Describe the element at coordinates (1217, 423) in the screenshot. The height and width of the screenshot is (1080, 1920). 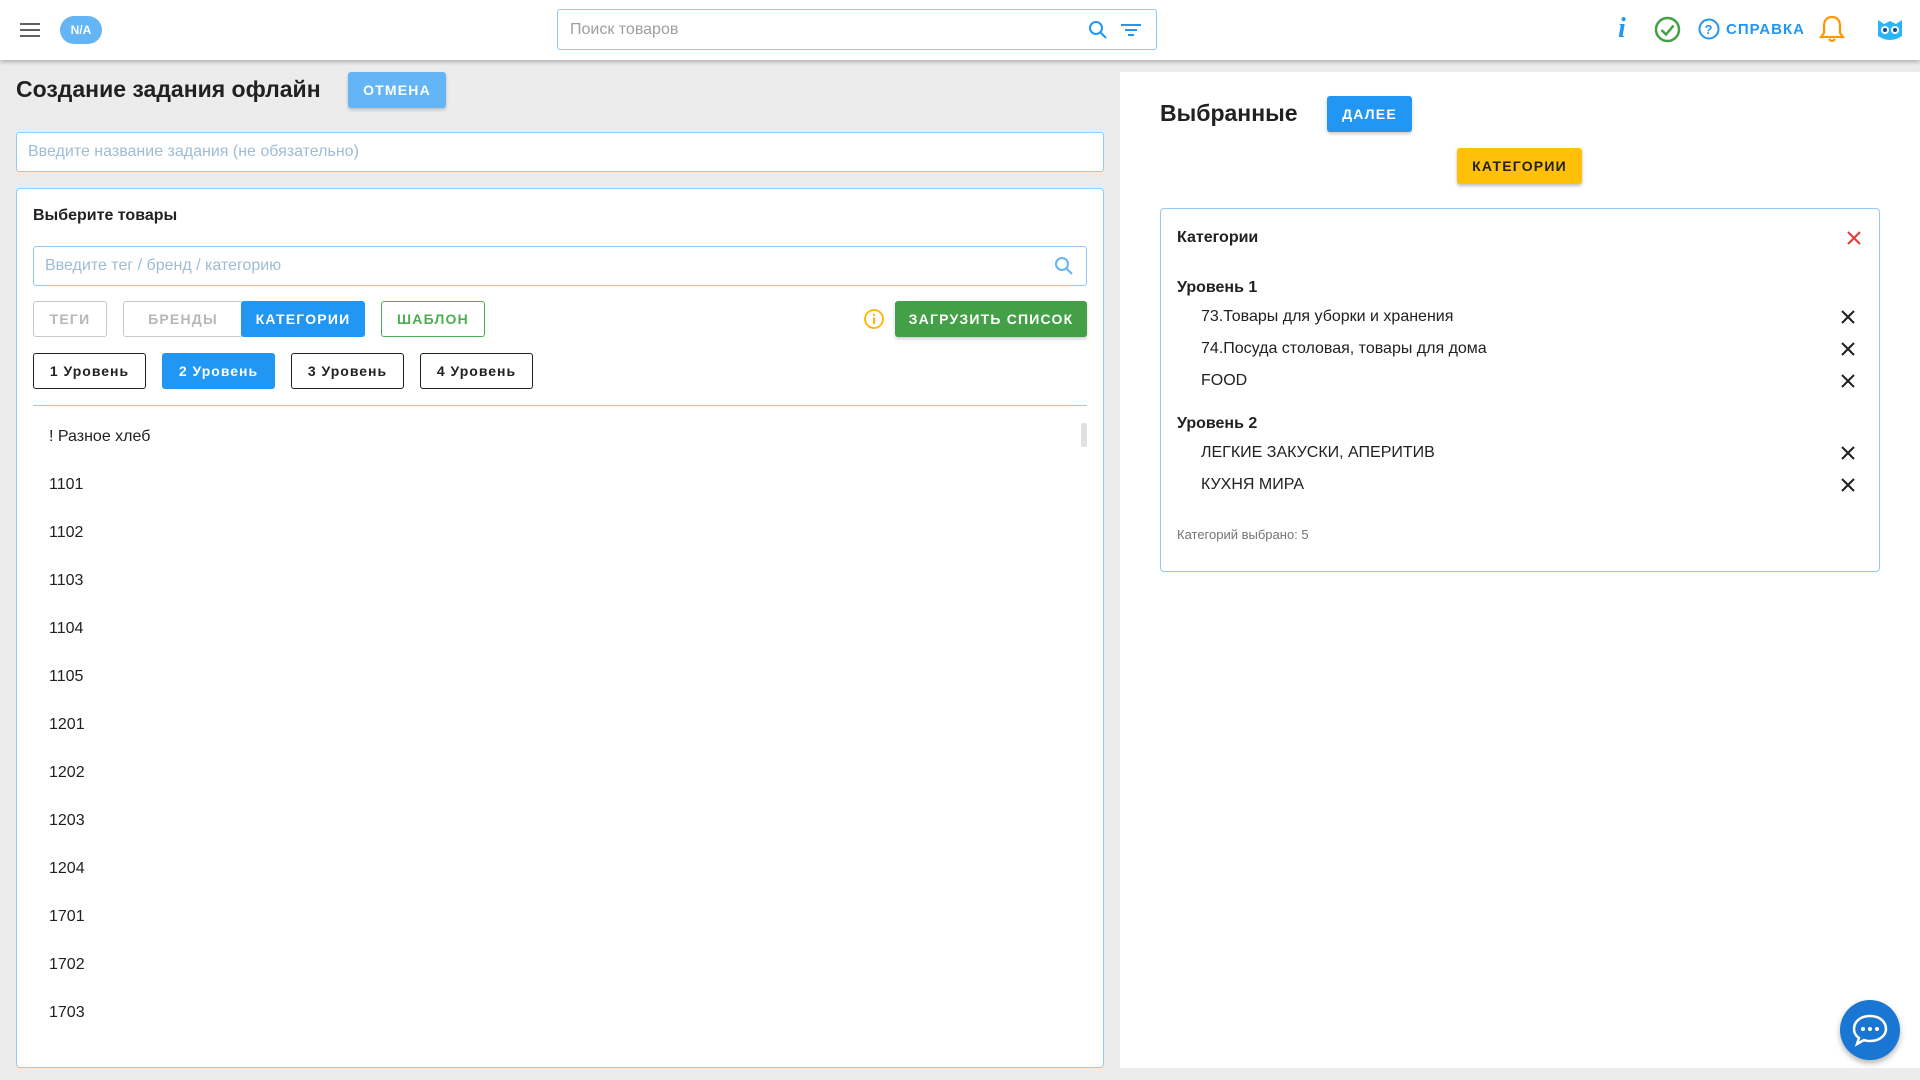
I see `level-2-heading: Уровень 2` at that location.